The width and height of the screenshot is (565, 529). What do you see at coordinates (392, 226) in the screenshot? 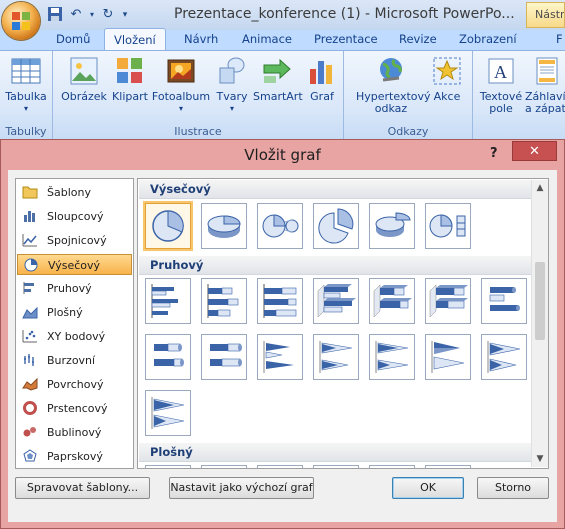
I see `chart-type-exploded-pie-3d` at bounding box center [392, 226].